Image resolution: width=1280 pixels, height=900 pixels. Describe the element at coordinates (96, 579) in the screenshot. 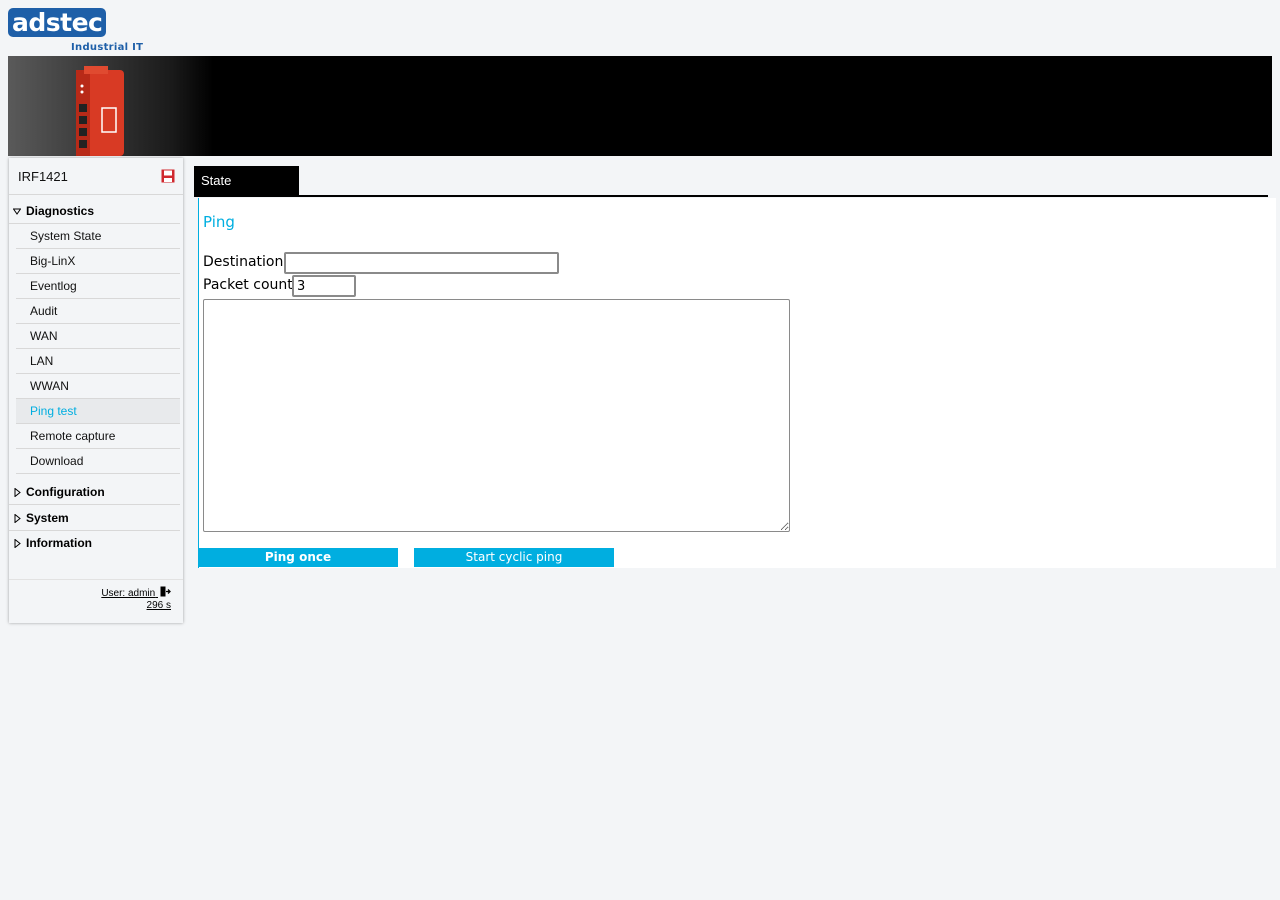

I see `sidebar-footer-divider` at that location.